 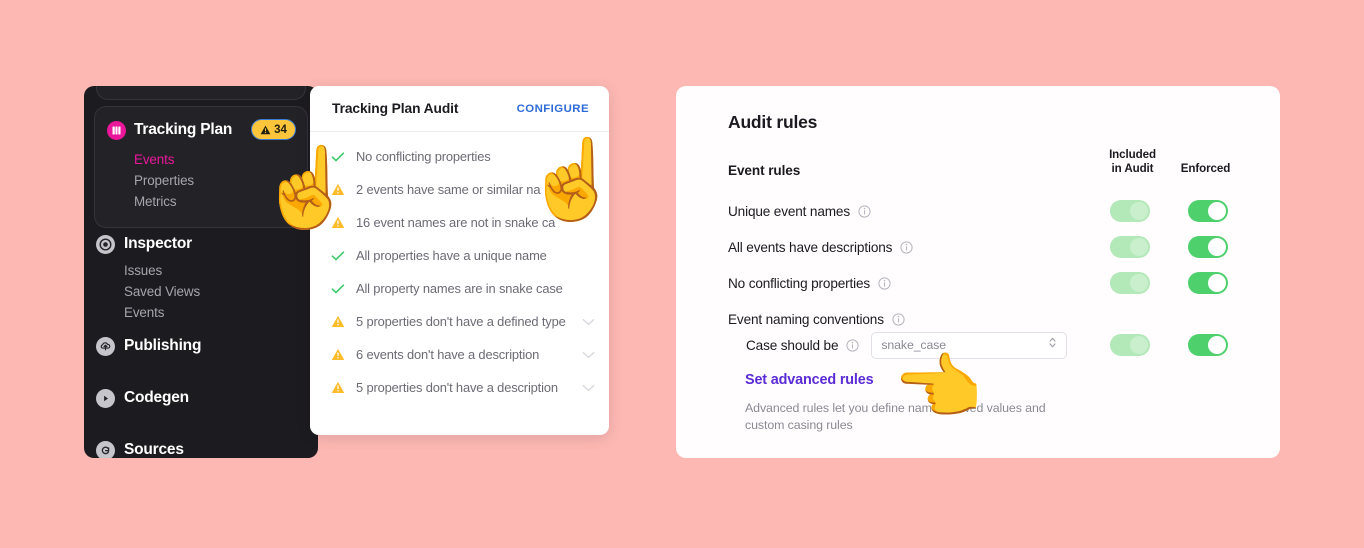 What do you see at coordinates (457, 387) in the screenshot?
I see `list-item-label: 5 properties don't have a description` at bounding box center [457, 387].